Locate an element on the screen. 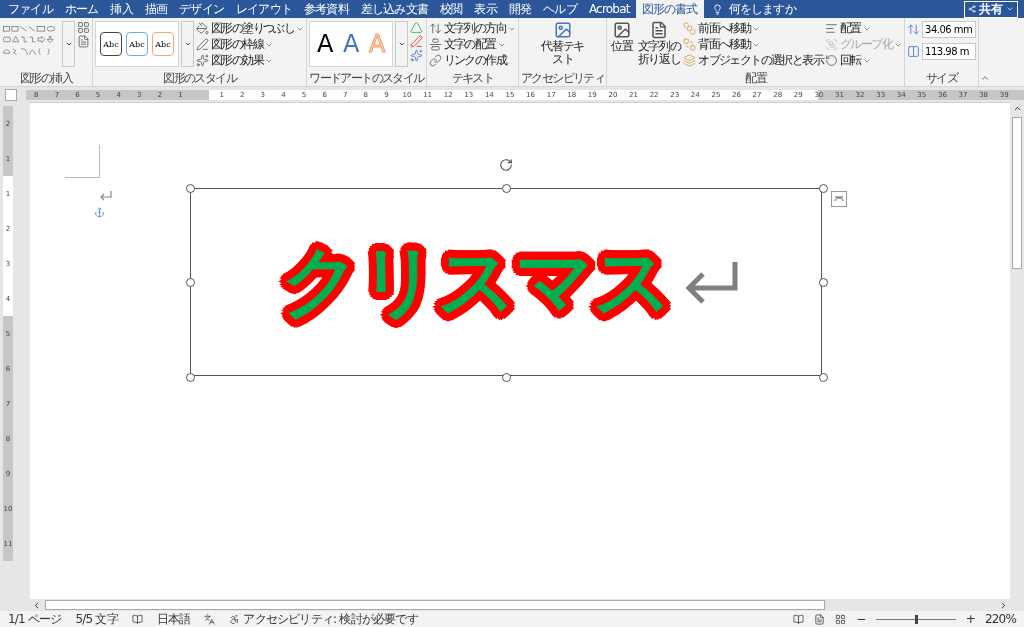  ribbon-command: オブジェクトの選択と表示 is located at coordinates (753, 60).